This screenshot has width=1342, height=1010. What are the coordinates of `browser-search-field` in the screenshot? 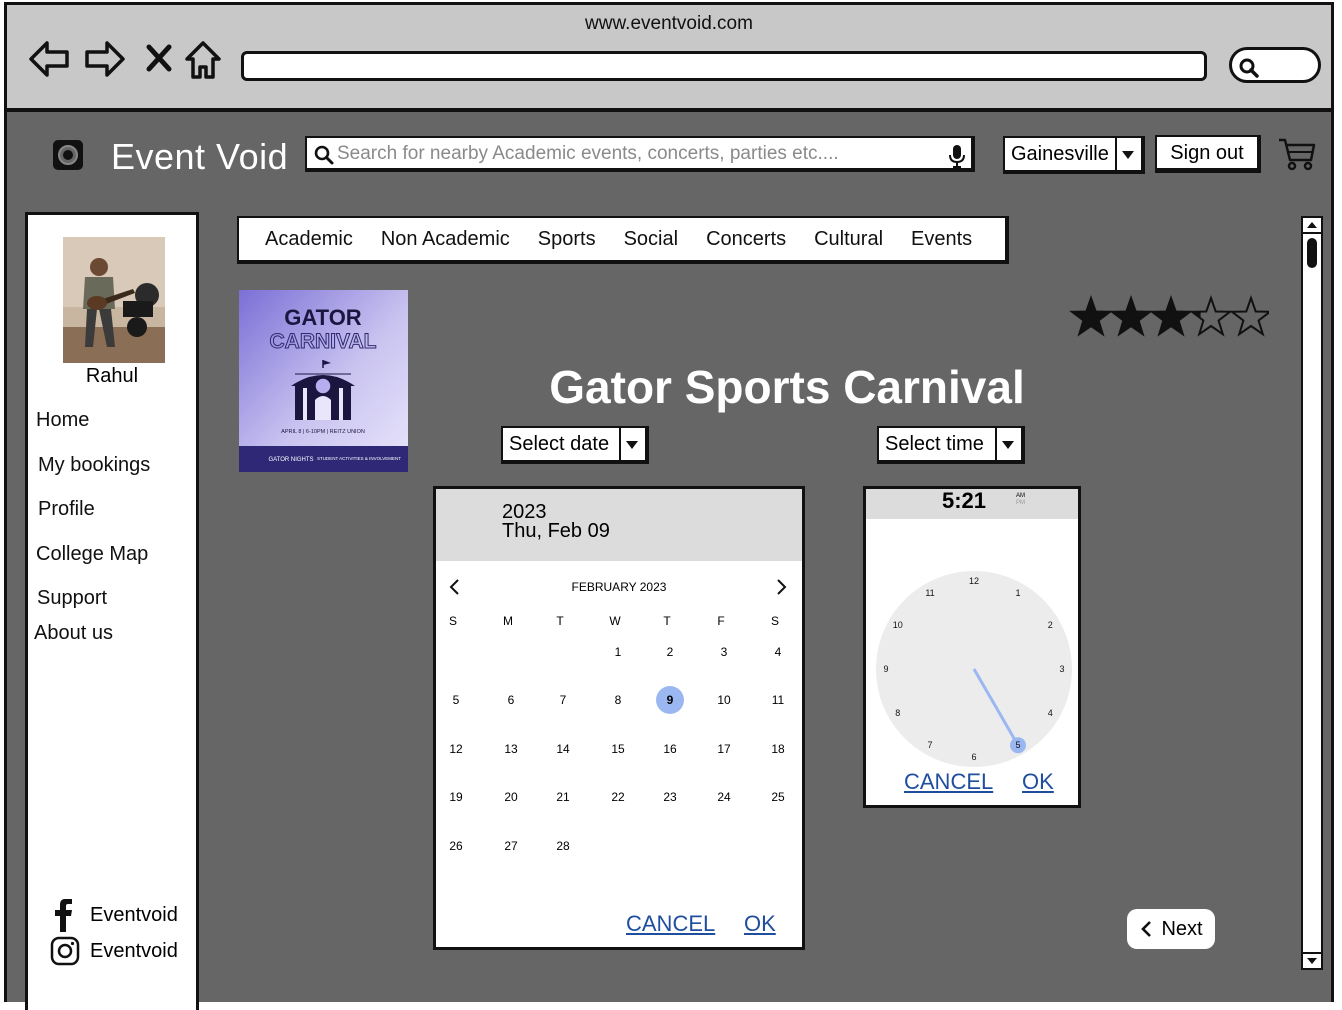 It's located at (1275, 65).